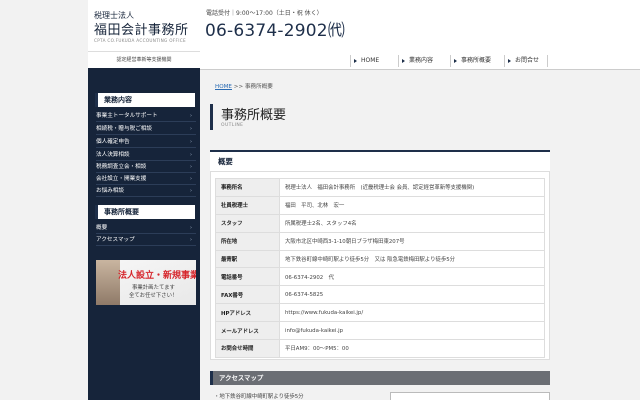 This screenshot has height=400, width=640. Describe the element at coordinates (145, 100) in the screenshot. I see `sidebar-heading-services: 業務内容` at that location.